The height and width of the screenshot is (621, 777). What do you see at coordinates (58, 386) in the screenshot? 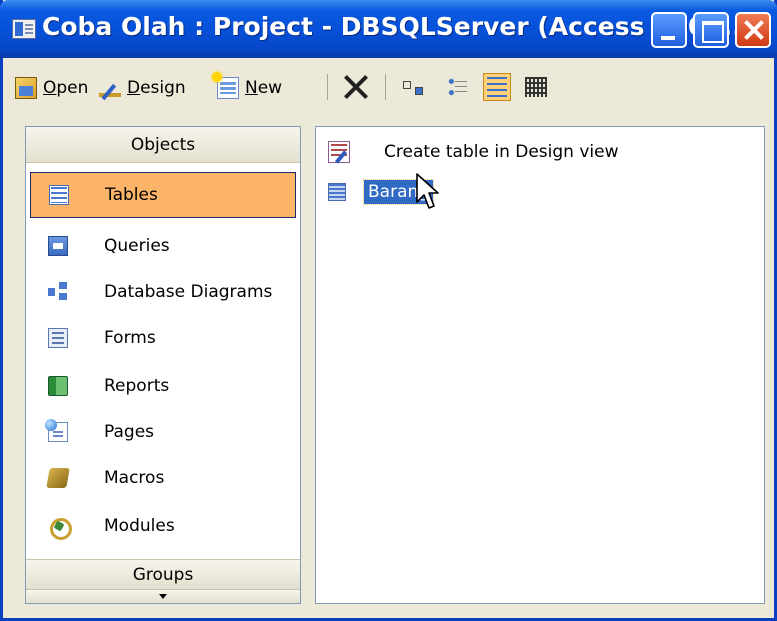
I see `report-icon` at bounding box center [58, 386].